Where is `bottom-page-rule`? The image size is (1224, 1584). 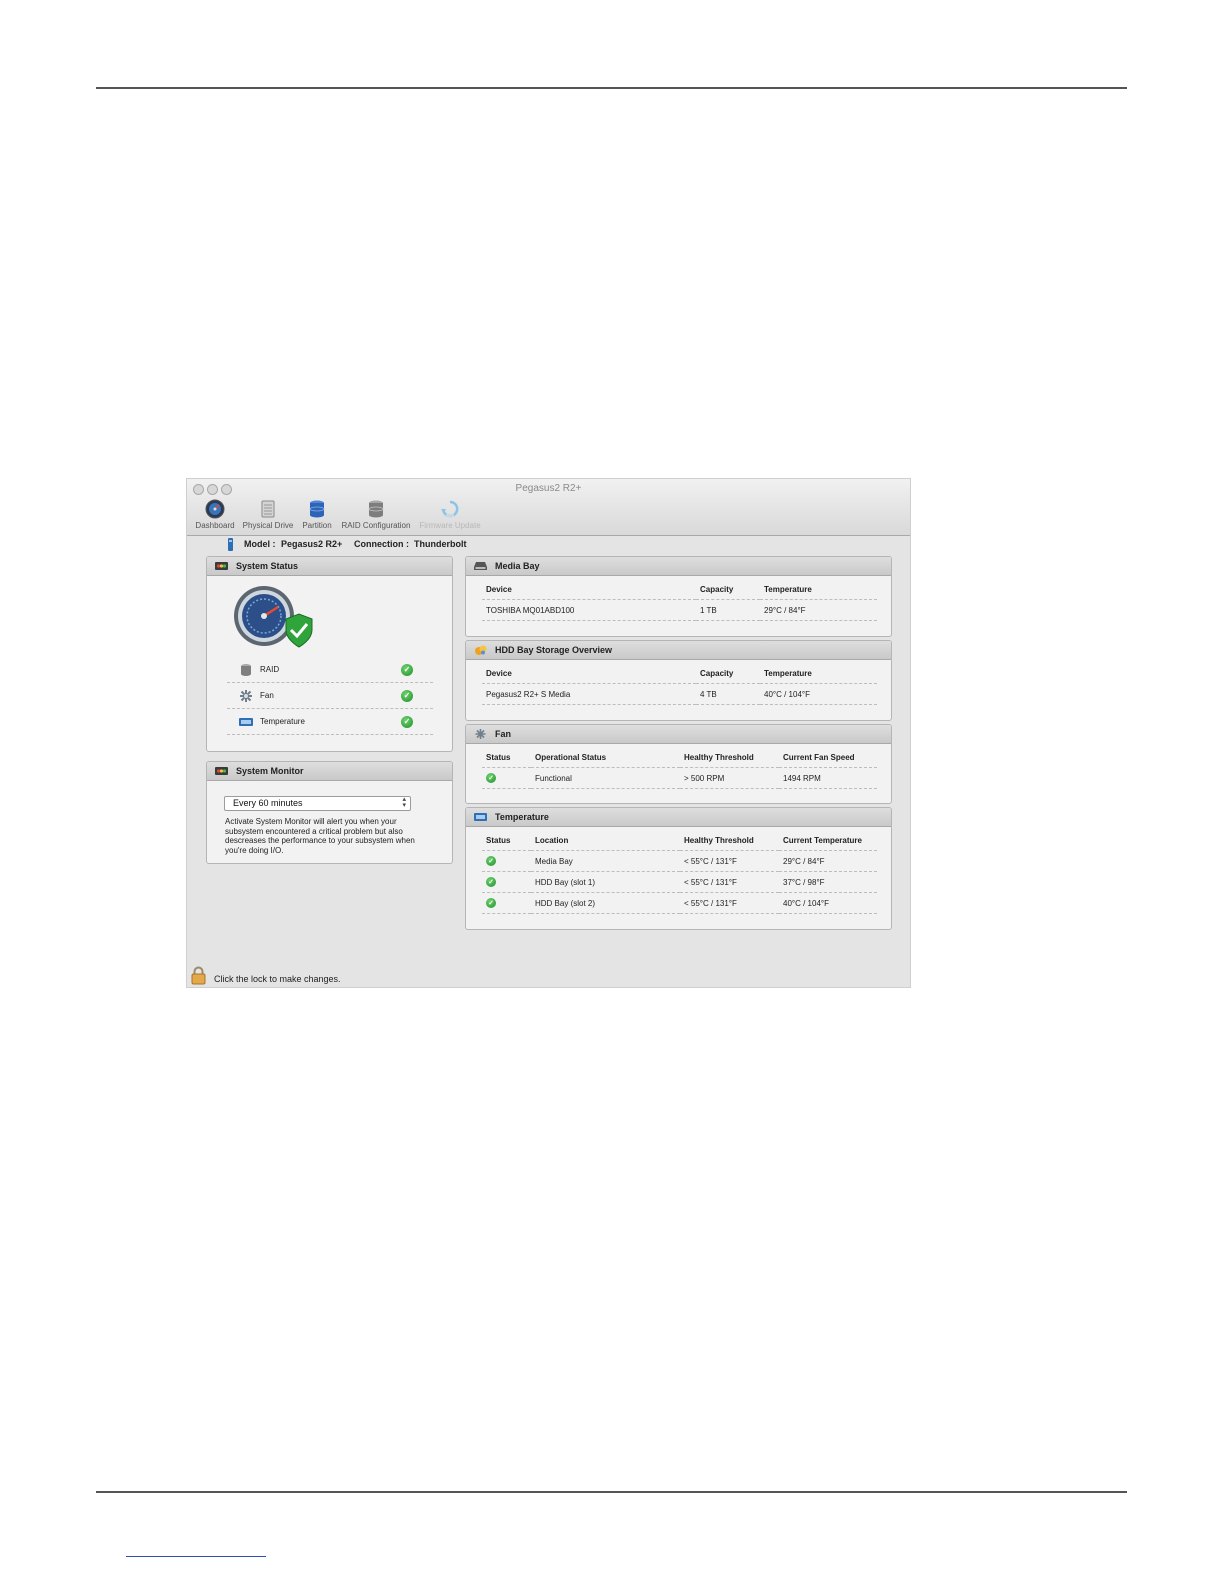 bottom-page-rule is located at coordinates (611, 1492).